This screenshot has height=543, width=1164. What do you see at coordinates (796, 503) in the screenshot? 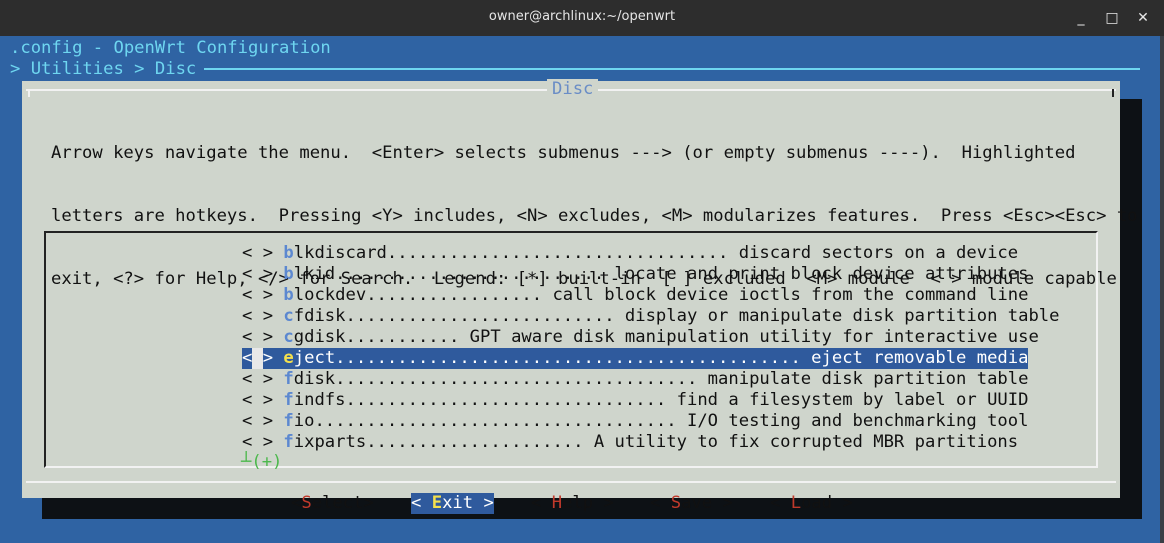
I see `hotkey: L` at bounding box center [796, 503].